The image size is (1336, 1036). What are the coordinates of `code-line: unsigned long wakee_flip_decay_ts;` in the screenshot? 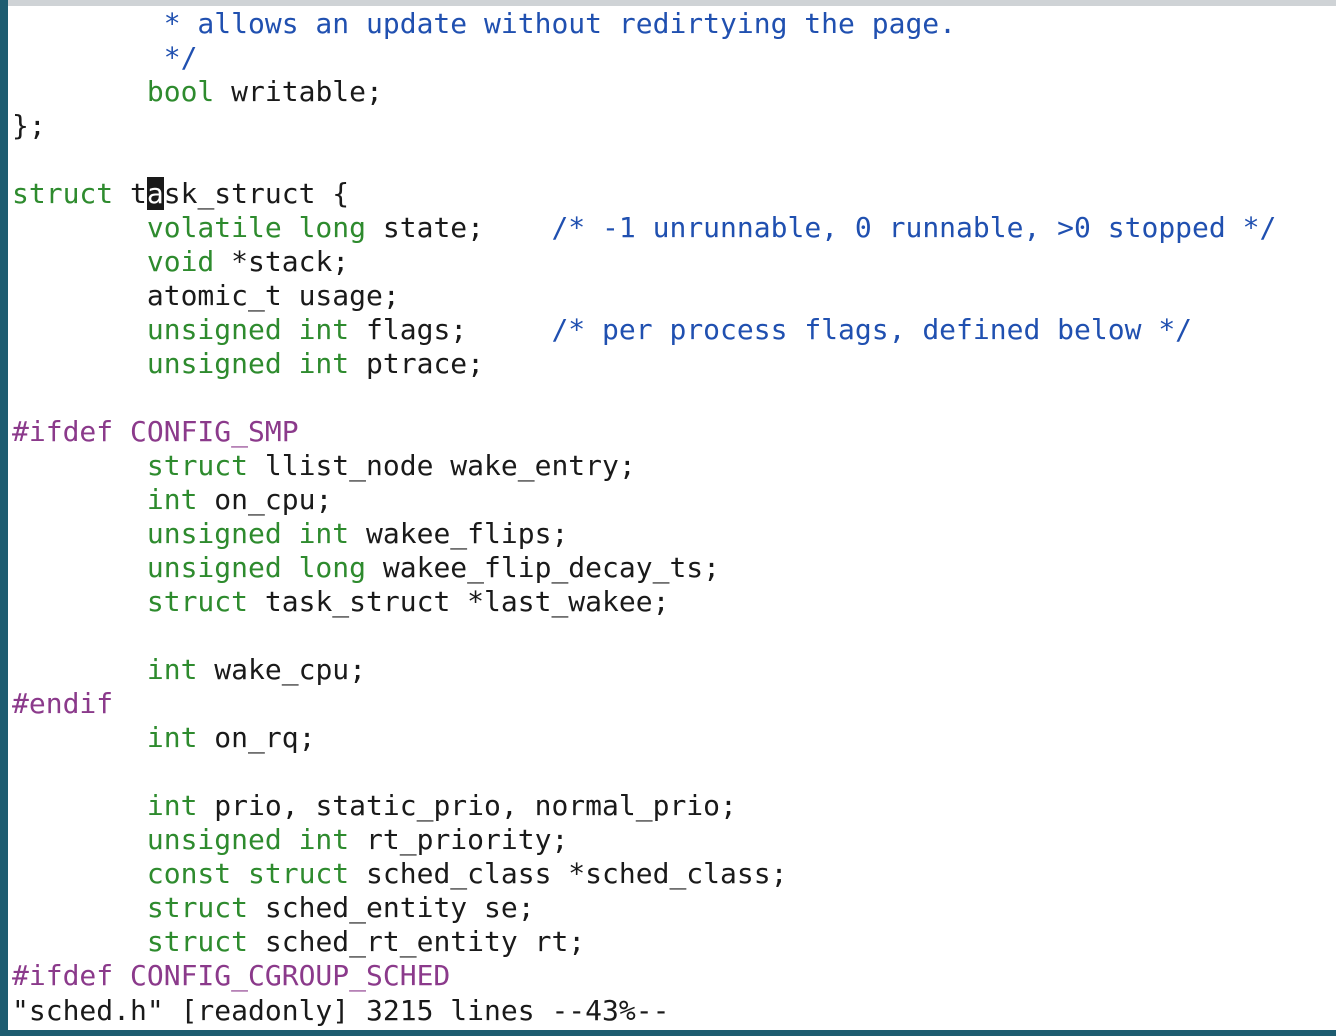 It's located at (674, 568).